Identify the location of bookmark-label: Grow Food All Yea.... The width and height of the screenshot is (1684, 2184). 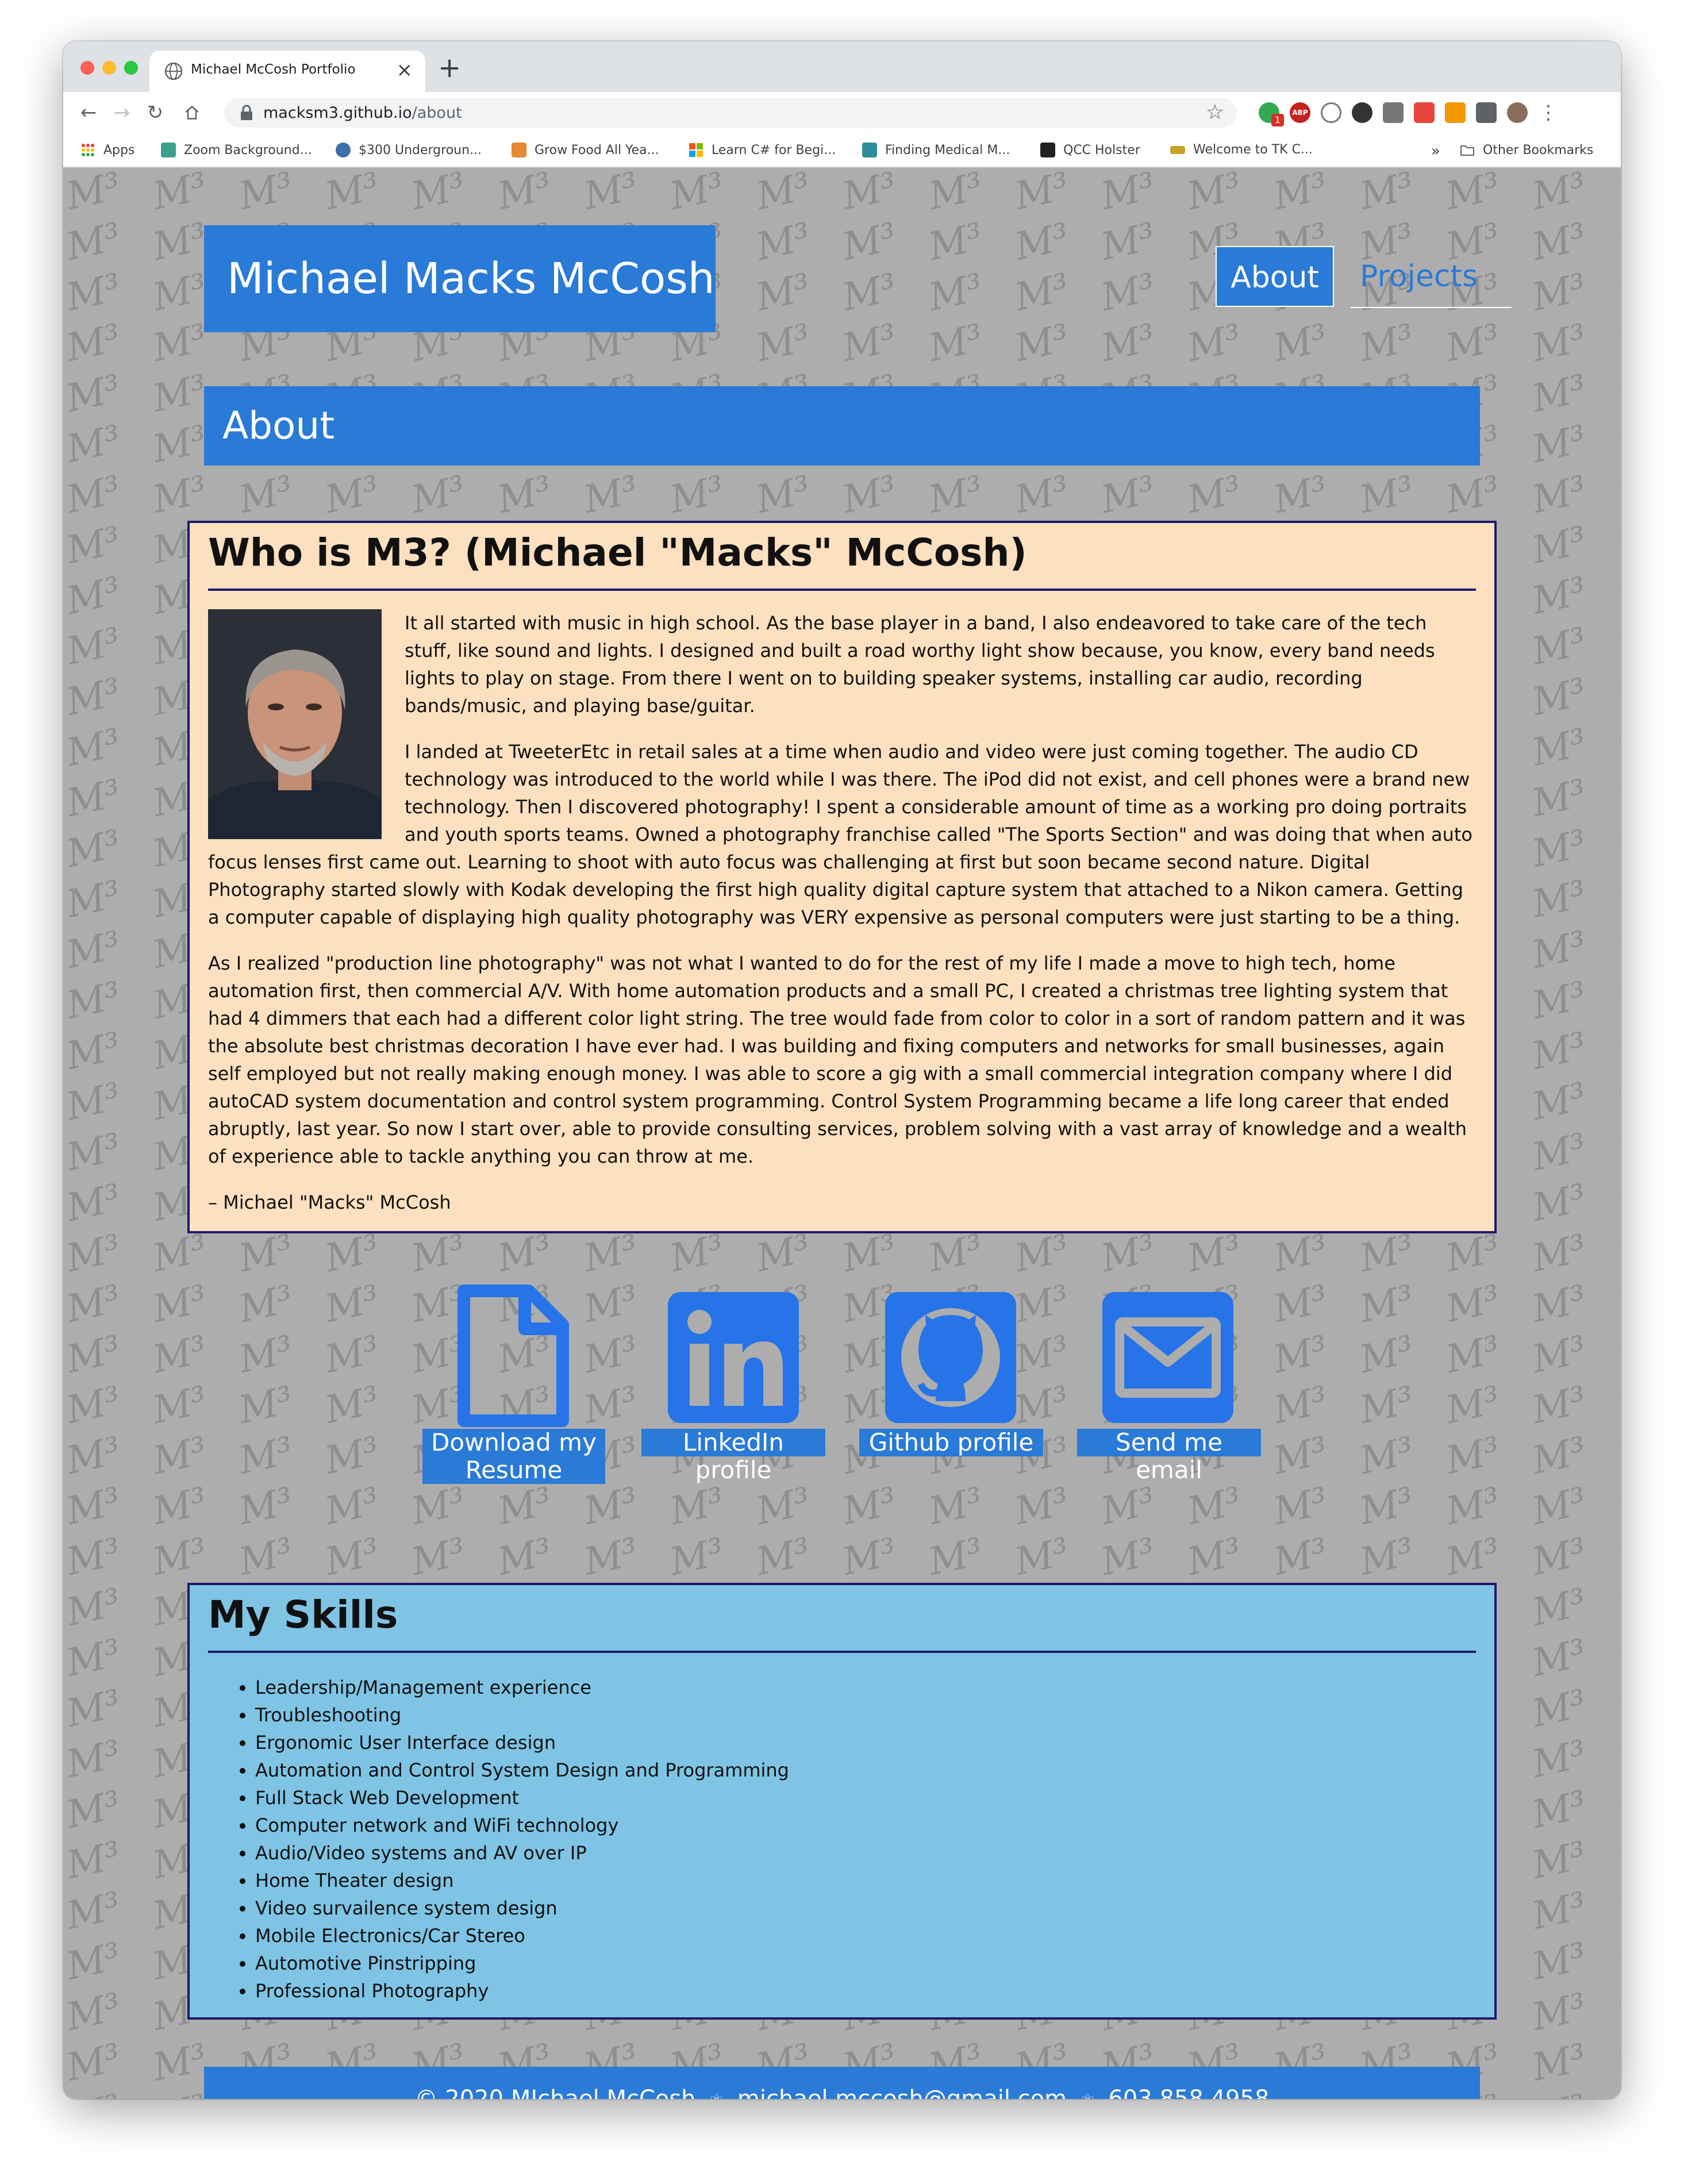
(597, 150).